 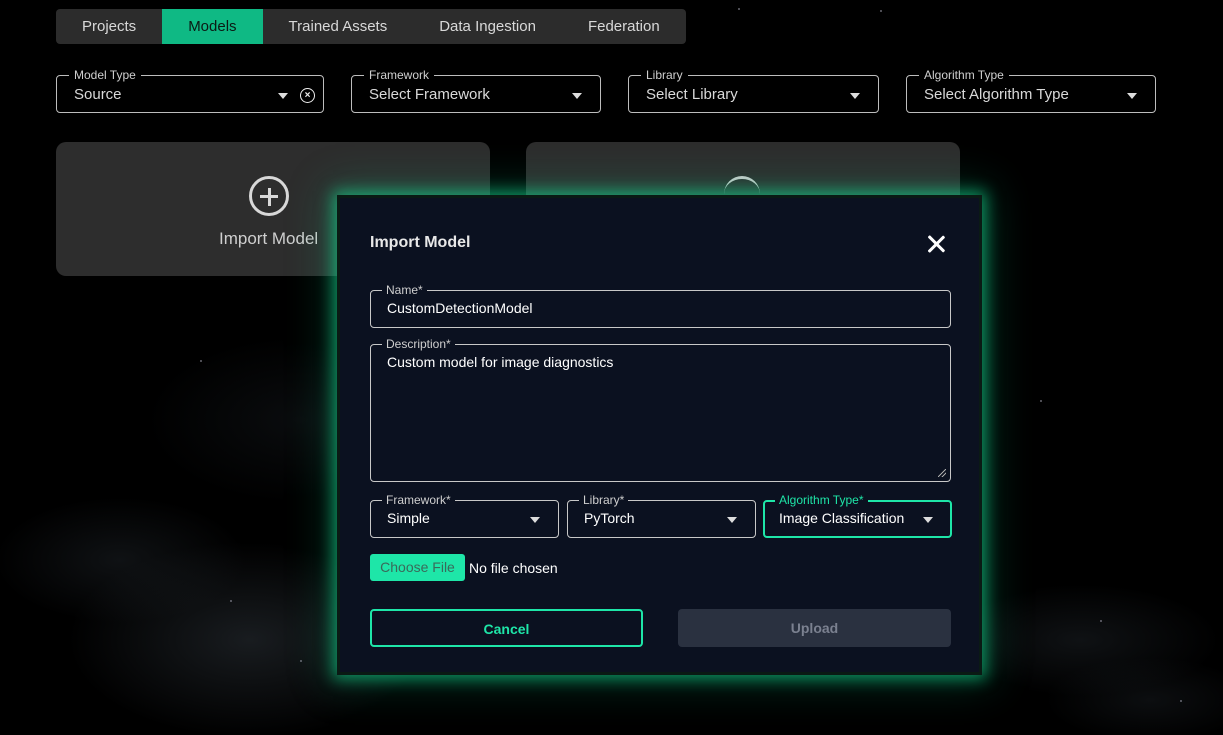 I want to click on algorithm-type-select: Algorithm Type* Image Classification, so click(x=857, y=515).